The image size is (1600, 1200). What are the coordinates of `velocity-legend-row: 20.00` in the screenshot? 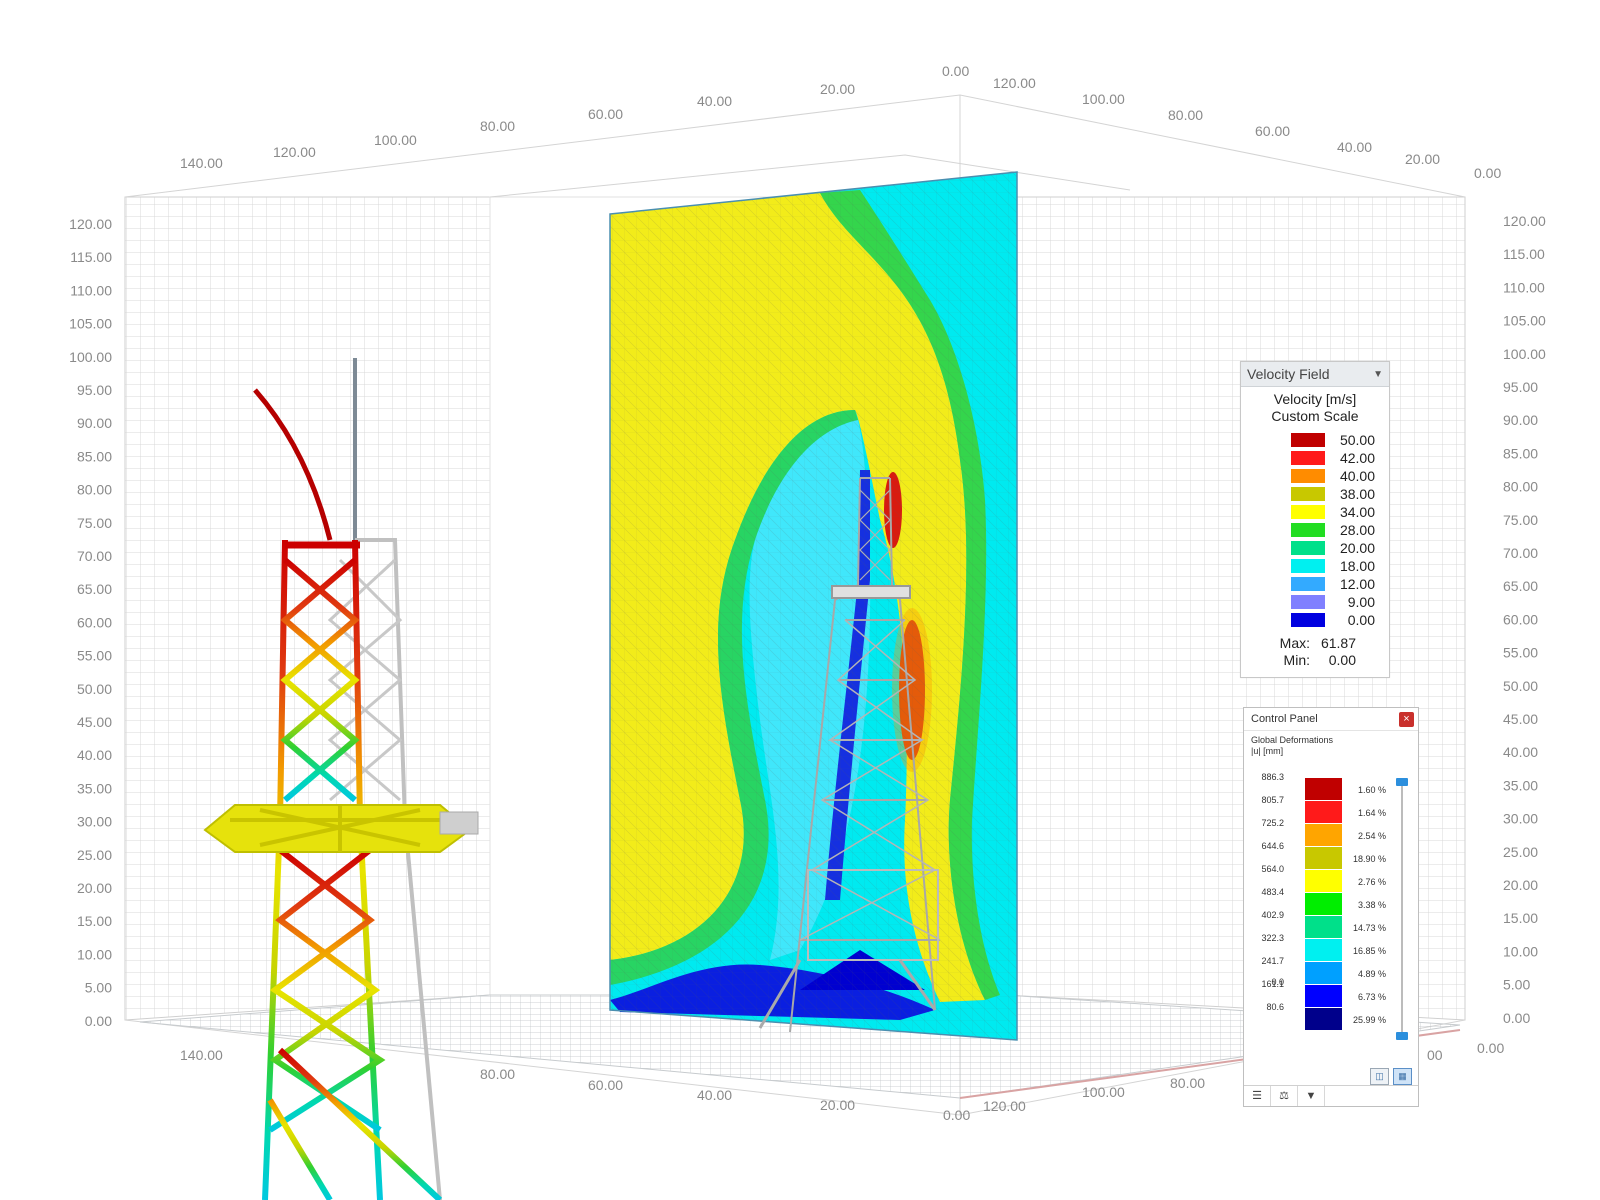 It's located at (1315, 548).